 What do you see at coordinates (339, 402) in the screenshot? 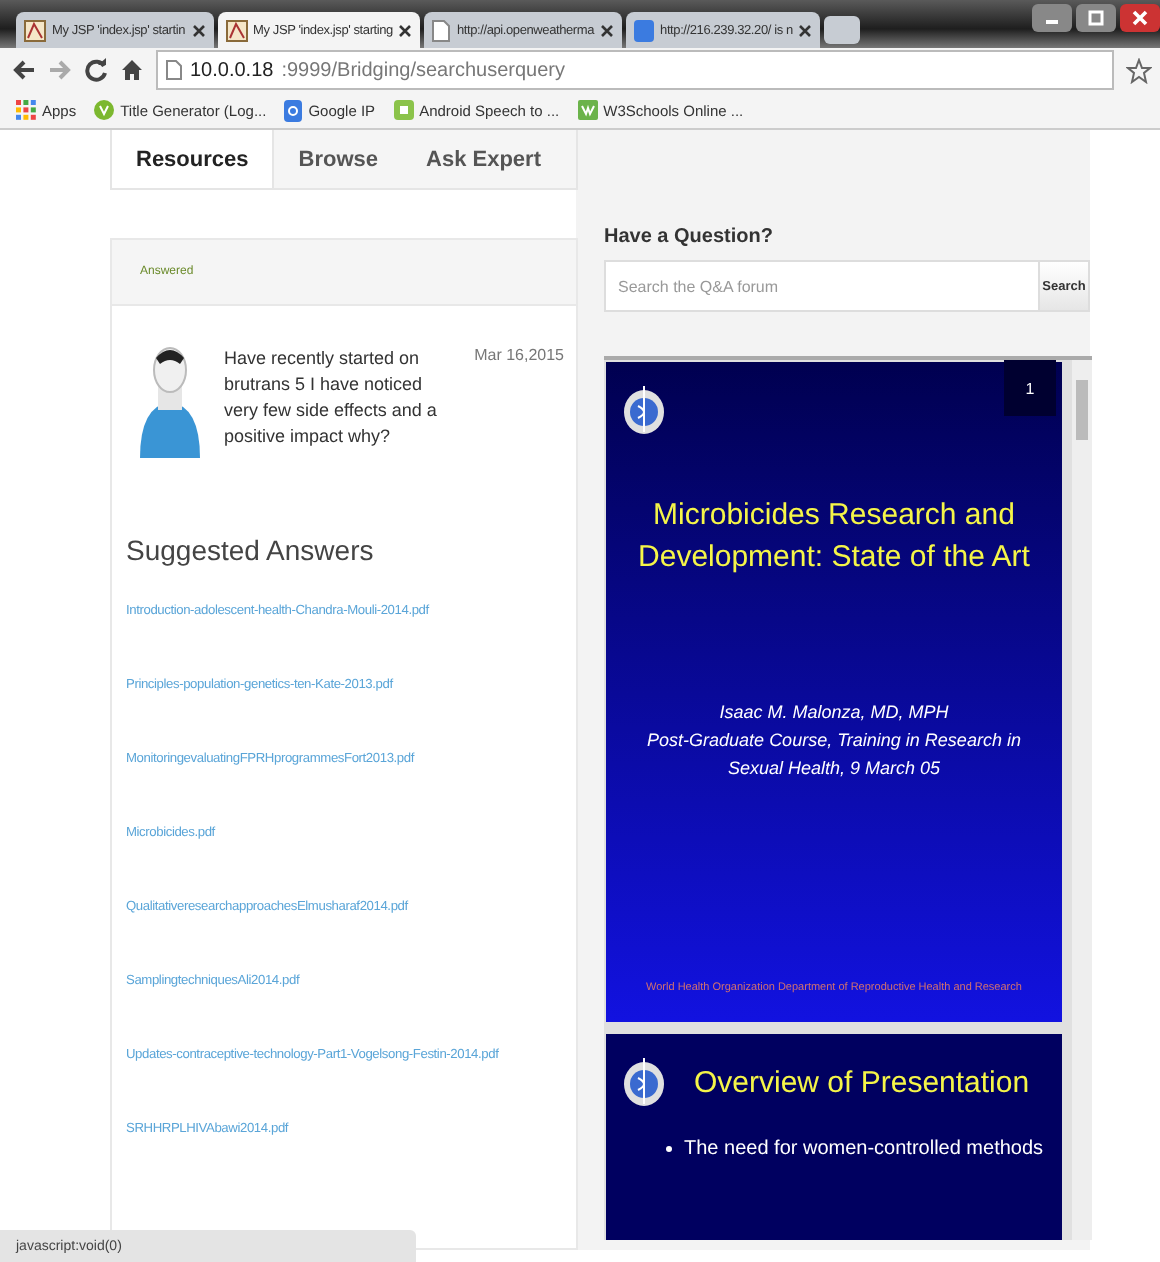
I see `question-text: Have recently started on brutrans 5 I have noticed very few side effects and a positive impact why?` at bounding box center [339, 402].